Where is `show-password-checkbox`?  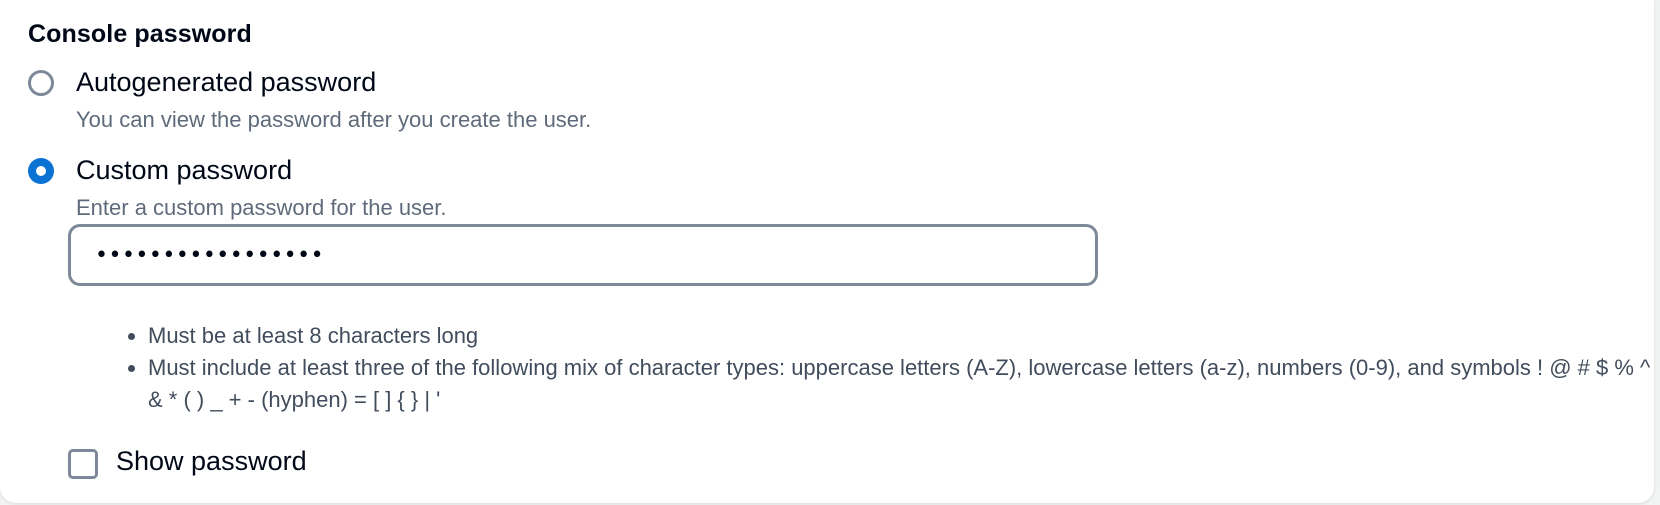
show-password-checkbox is located at coordinates (83, 464).